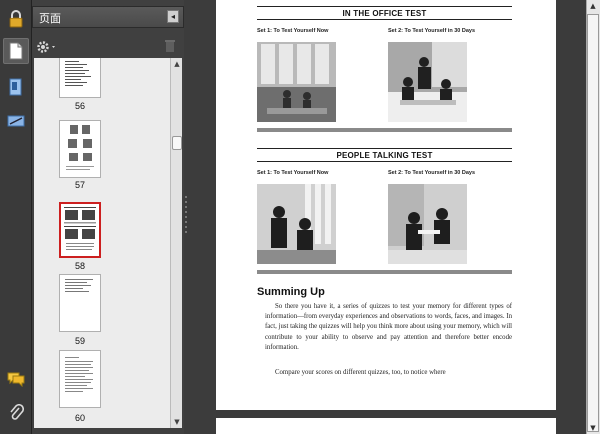 The width and height of the screenshot is (600, 434). What do you see at coordinates (108, 47) in the screenshot?
I see `panel-tools` at bounding box center [108, 47].